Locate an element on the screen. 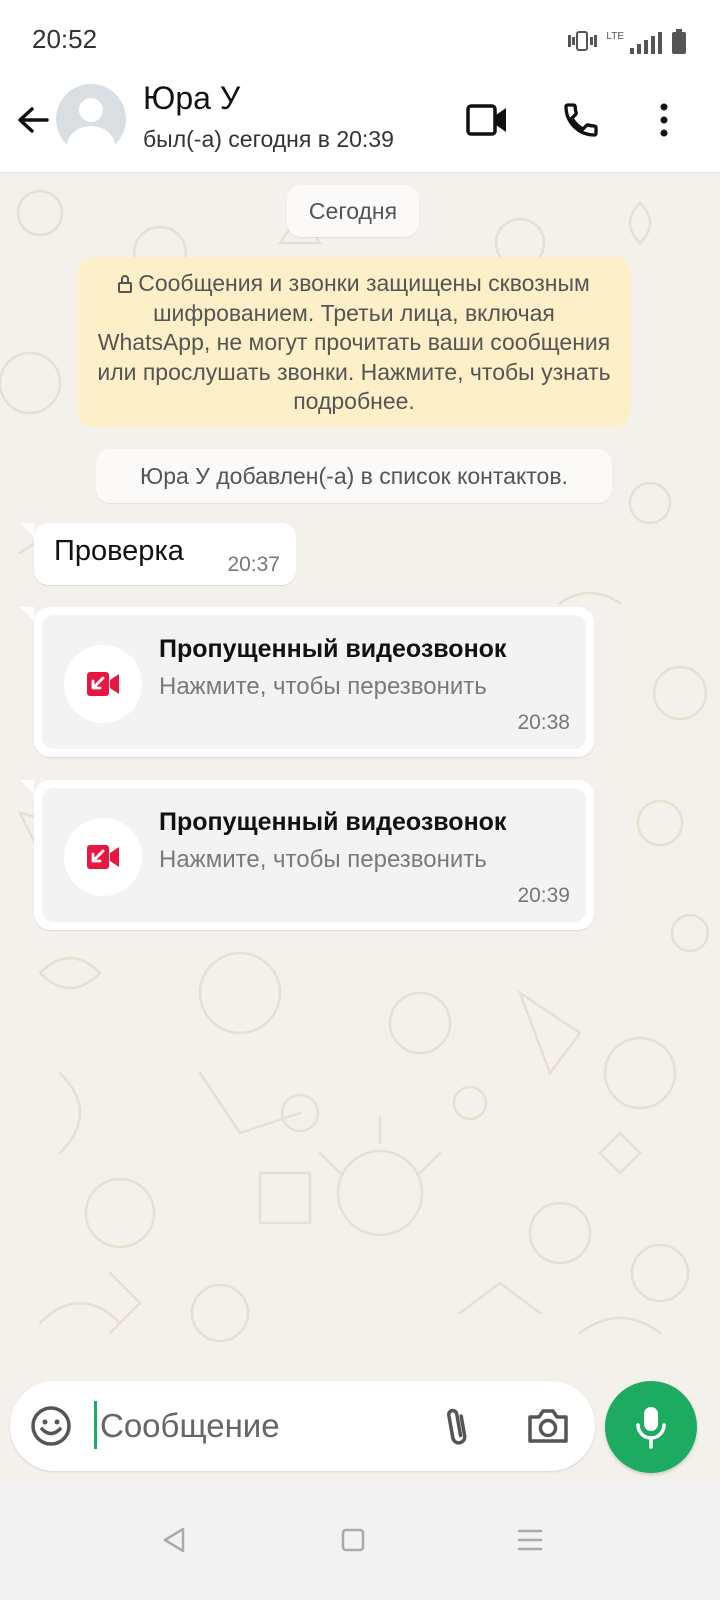  emoji-icon is located at coordinates (51, 1428).